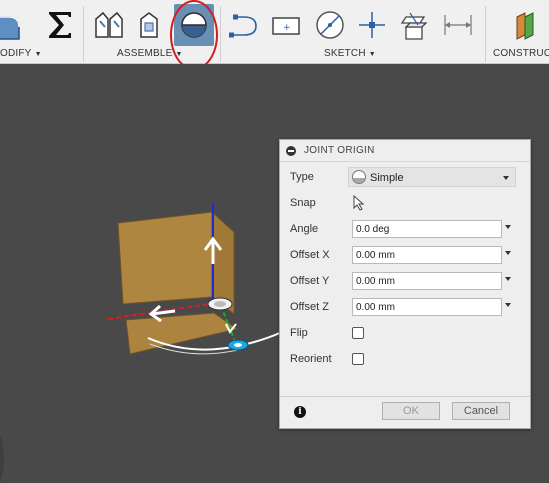  What do you see at coordinates (291, 150) in the screenshot?
I see `collapse-icon` at bounding box center [291, 150].